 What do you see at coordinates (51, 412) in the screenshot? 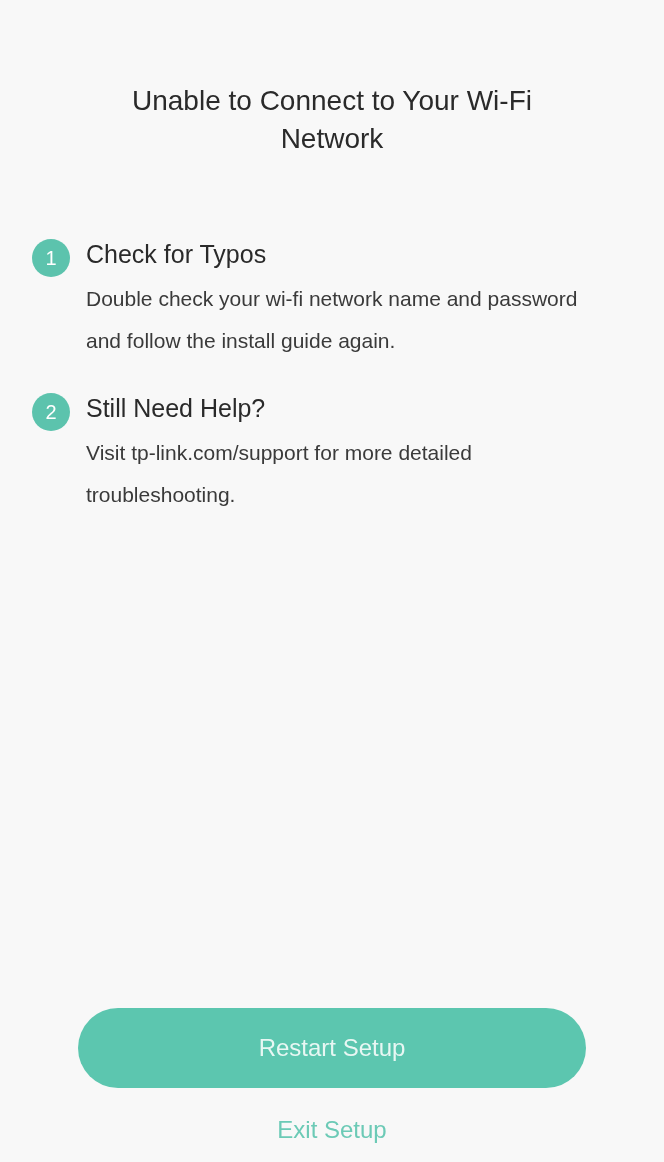
I see `step-number: 2` at bounding box center [51, 412].